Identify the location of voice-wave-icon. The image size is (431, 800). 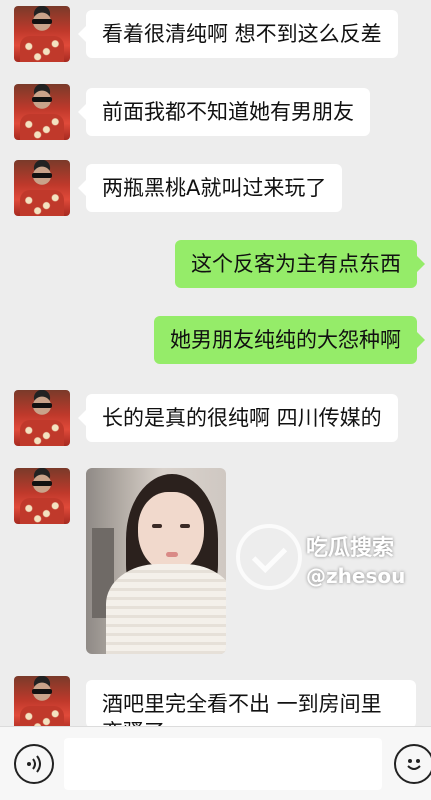
(34, 764).